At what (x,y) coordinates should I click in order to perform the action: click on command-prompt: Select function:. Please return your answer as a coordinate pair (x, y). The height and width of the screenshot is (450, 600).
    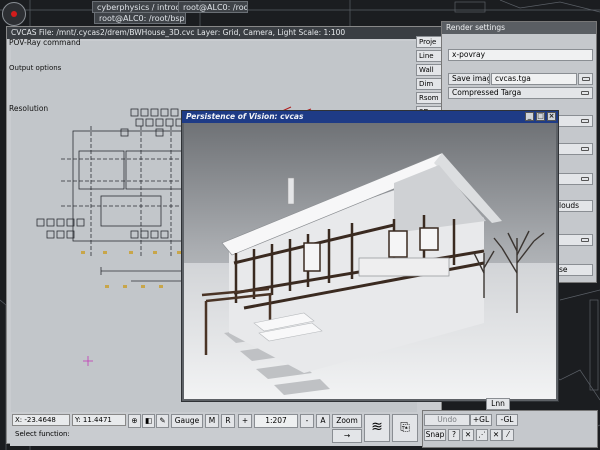
    Looking at the image, I should click on (69, 434).